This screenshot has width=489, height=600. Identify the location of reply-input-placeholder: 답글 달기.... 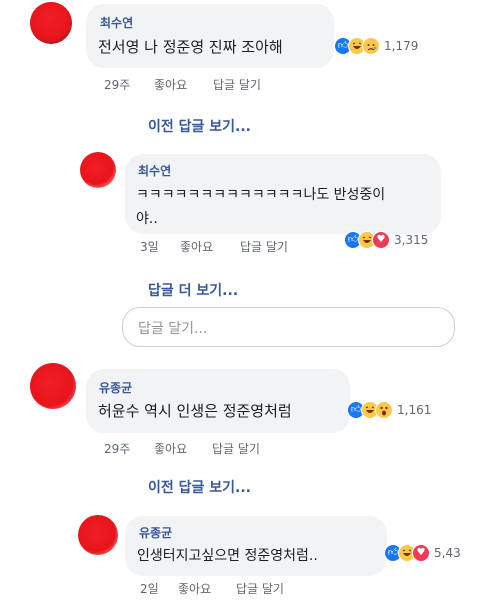
(173, 329).